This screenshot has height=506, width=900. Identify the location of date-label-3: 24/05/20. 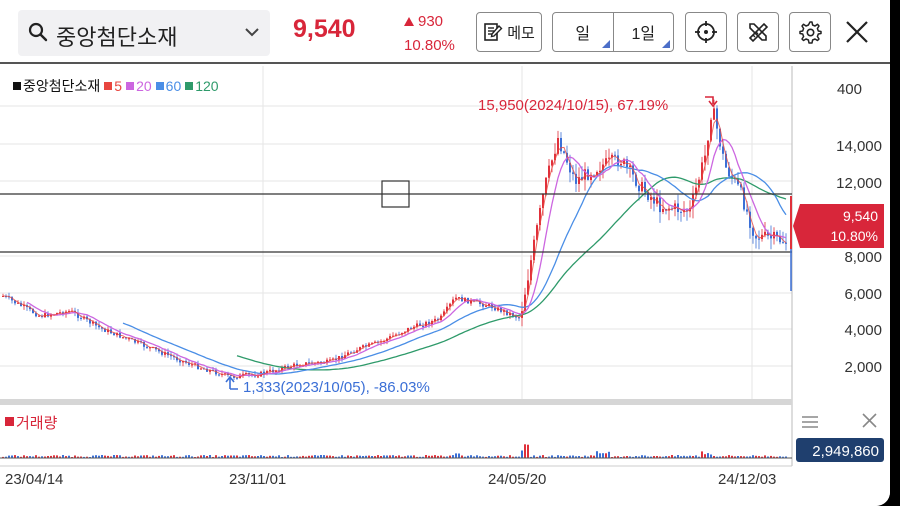
(517, 479).